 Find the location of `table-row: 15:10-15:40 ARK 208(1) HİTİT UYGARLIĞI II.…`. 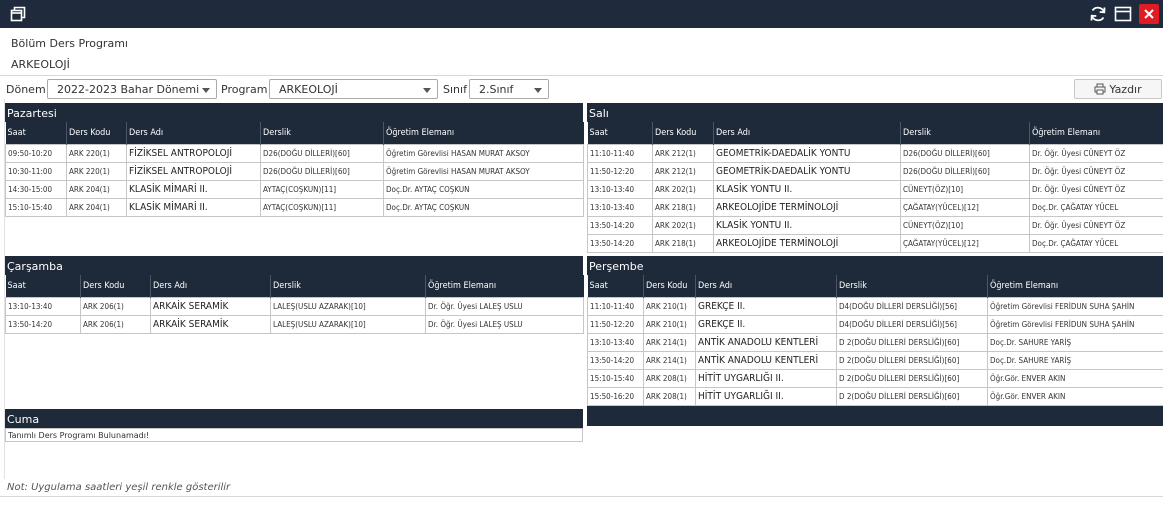

table-row: 15:10-15:40 ARK 208(1) HİTİT UYGARLIĞI II.… is located at coordinates (875, 378).